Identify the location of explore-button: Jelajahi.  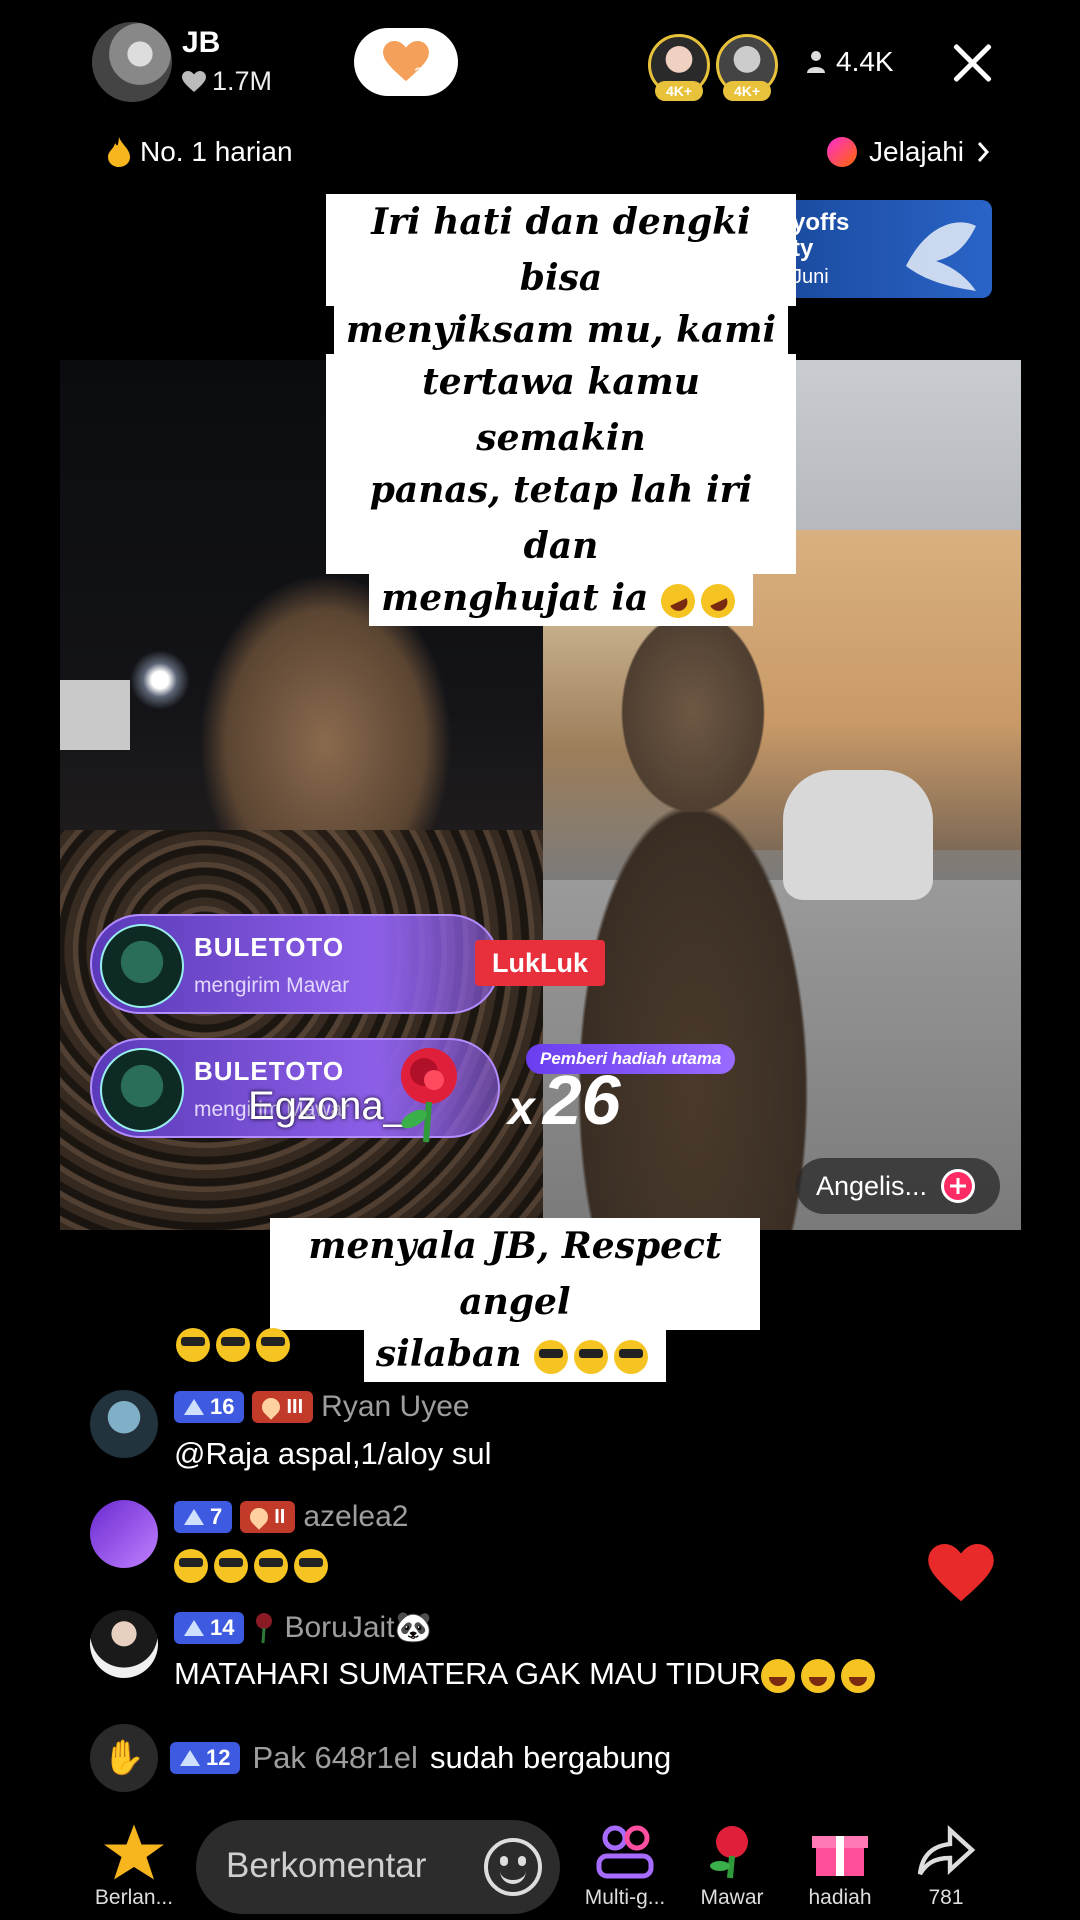
(908, 152).